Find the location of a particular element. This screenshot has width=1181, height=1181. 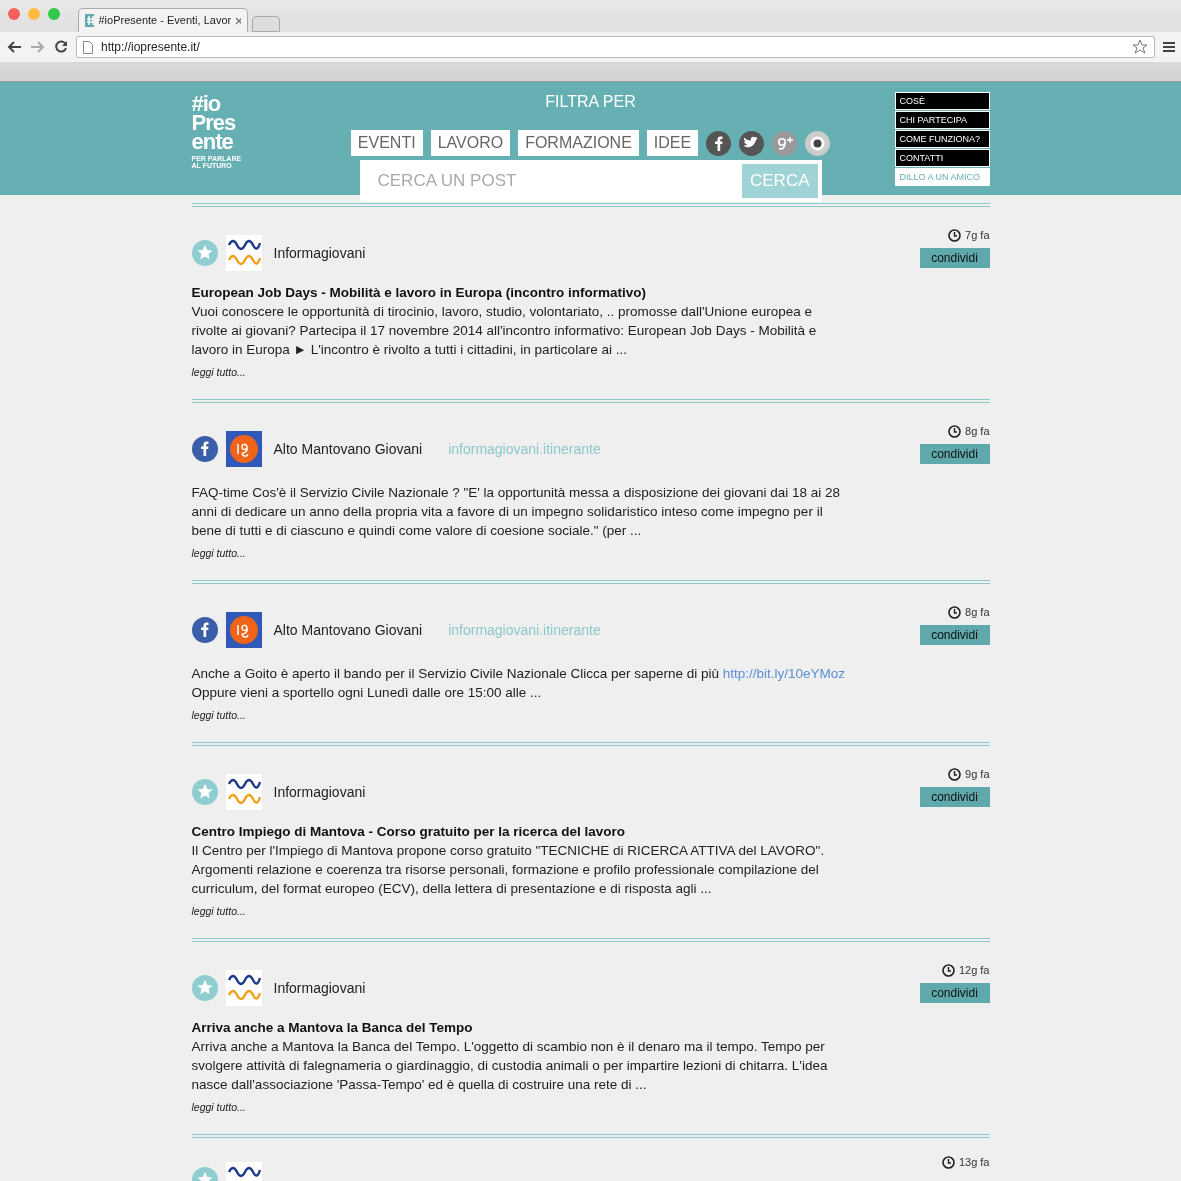

filter-title: FILTRA PER is located at coordinates (590, 102).